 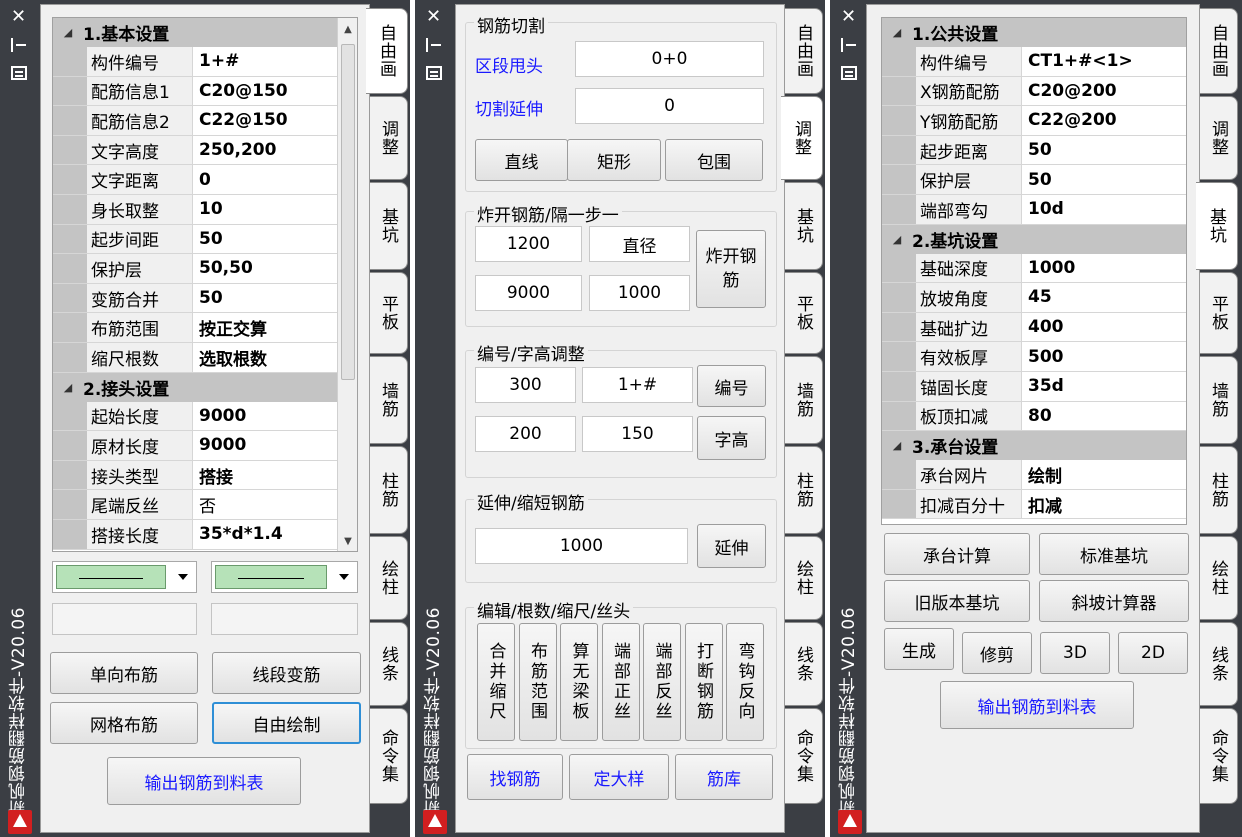 I want to click on property-row: 起步间距 50, so click(x=195, y=239).